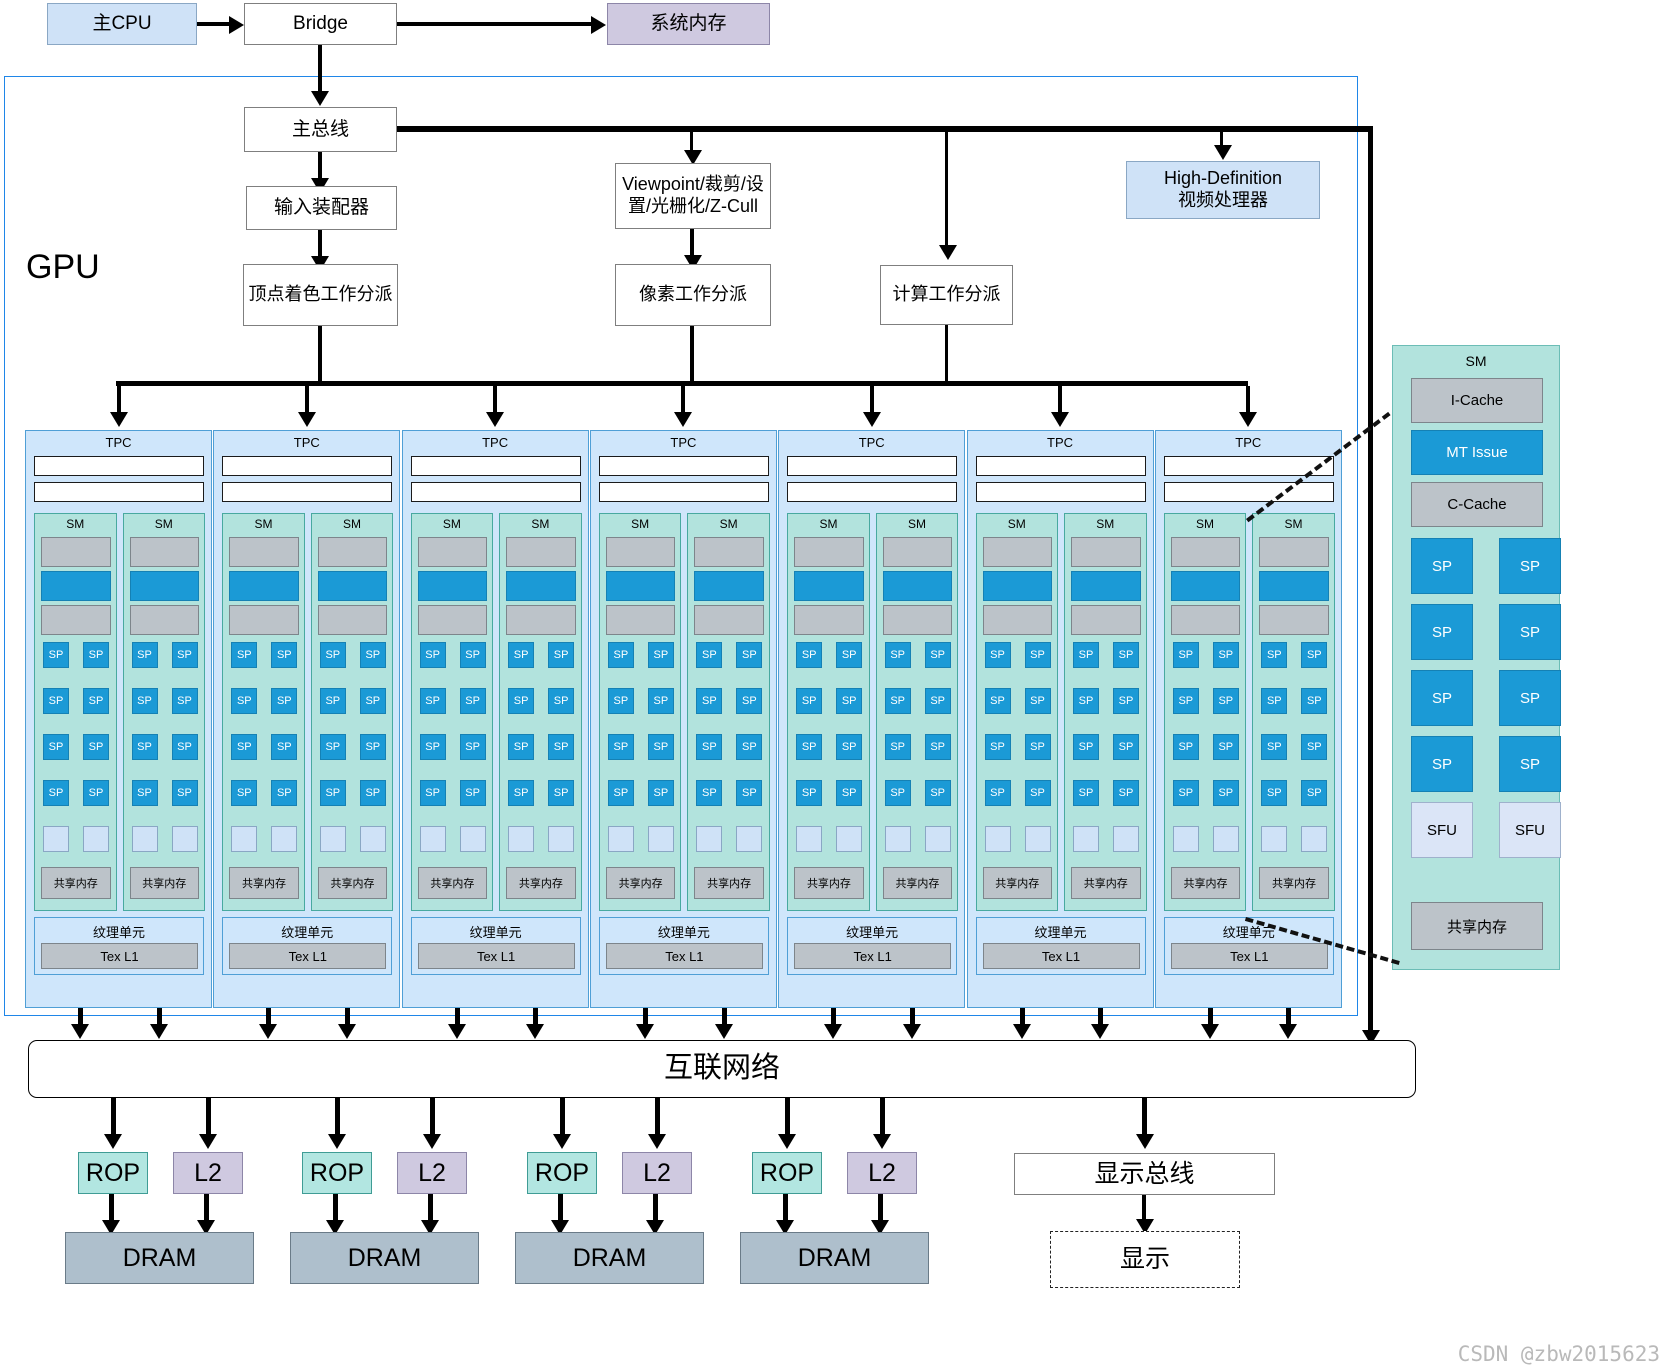  I want to click on tpc-0-sm-0: SM SP SP SP SP SP SP SP SP 共享内存, so click(75, 712).